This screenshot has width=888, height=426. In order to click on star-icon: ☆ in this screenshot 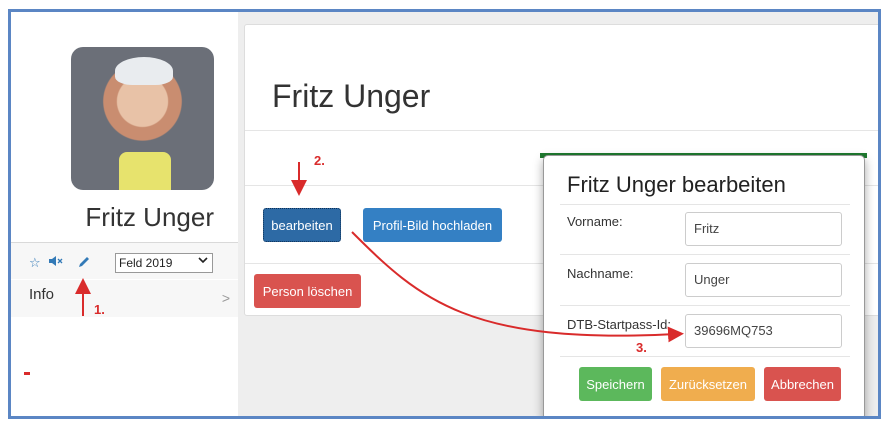, I will do `click(35, 263)`.